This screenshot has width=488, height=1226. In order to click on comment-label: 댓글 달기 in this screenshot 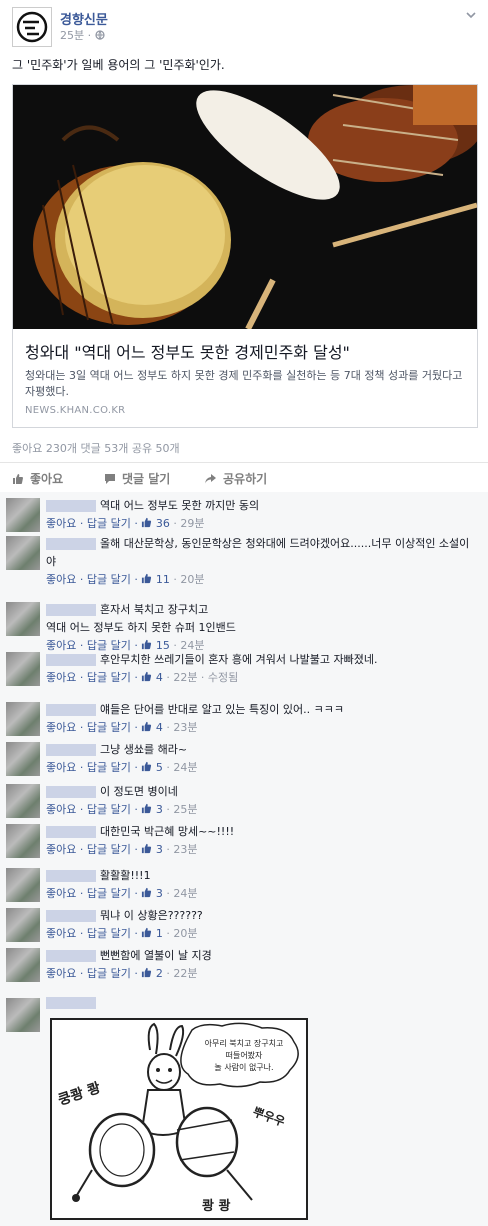, I will do `click(146, 479)`.